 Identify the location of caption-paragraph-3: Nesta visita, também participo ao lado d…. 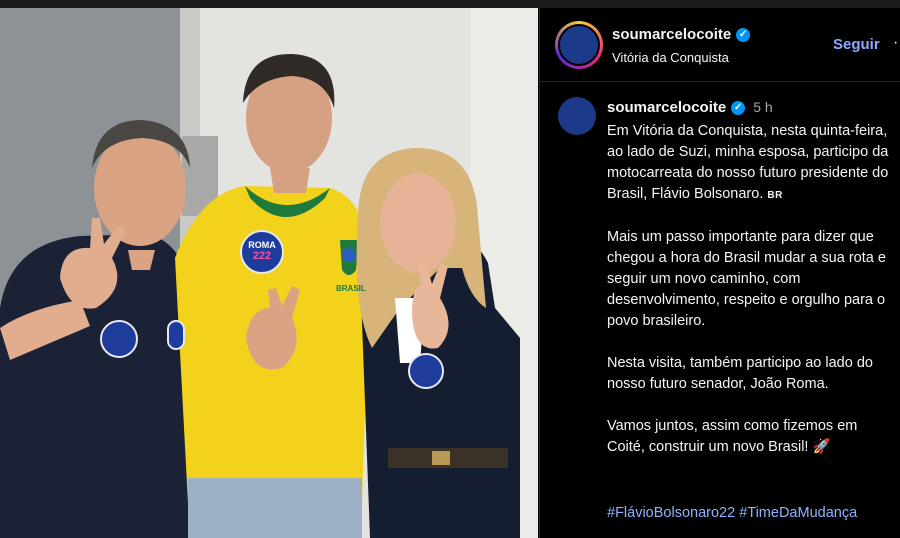
(740, 373).